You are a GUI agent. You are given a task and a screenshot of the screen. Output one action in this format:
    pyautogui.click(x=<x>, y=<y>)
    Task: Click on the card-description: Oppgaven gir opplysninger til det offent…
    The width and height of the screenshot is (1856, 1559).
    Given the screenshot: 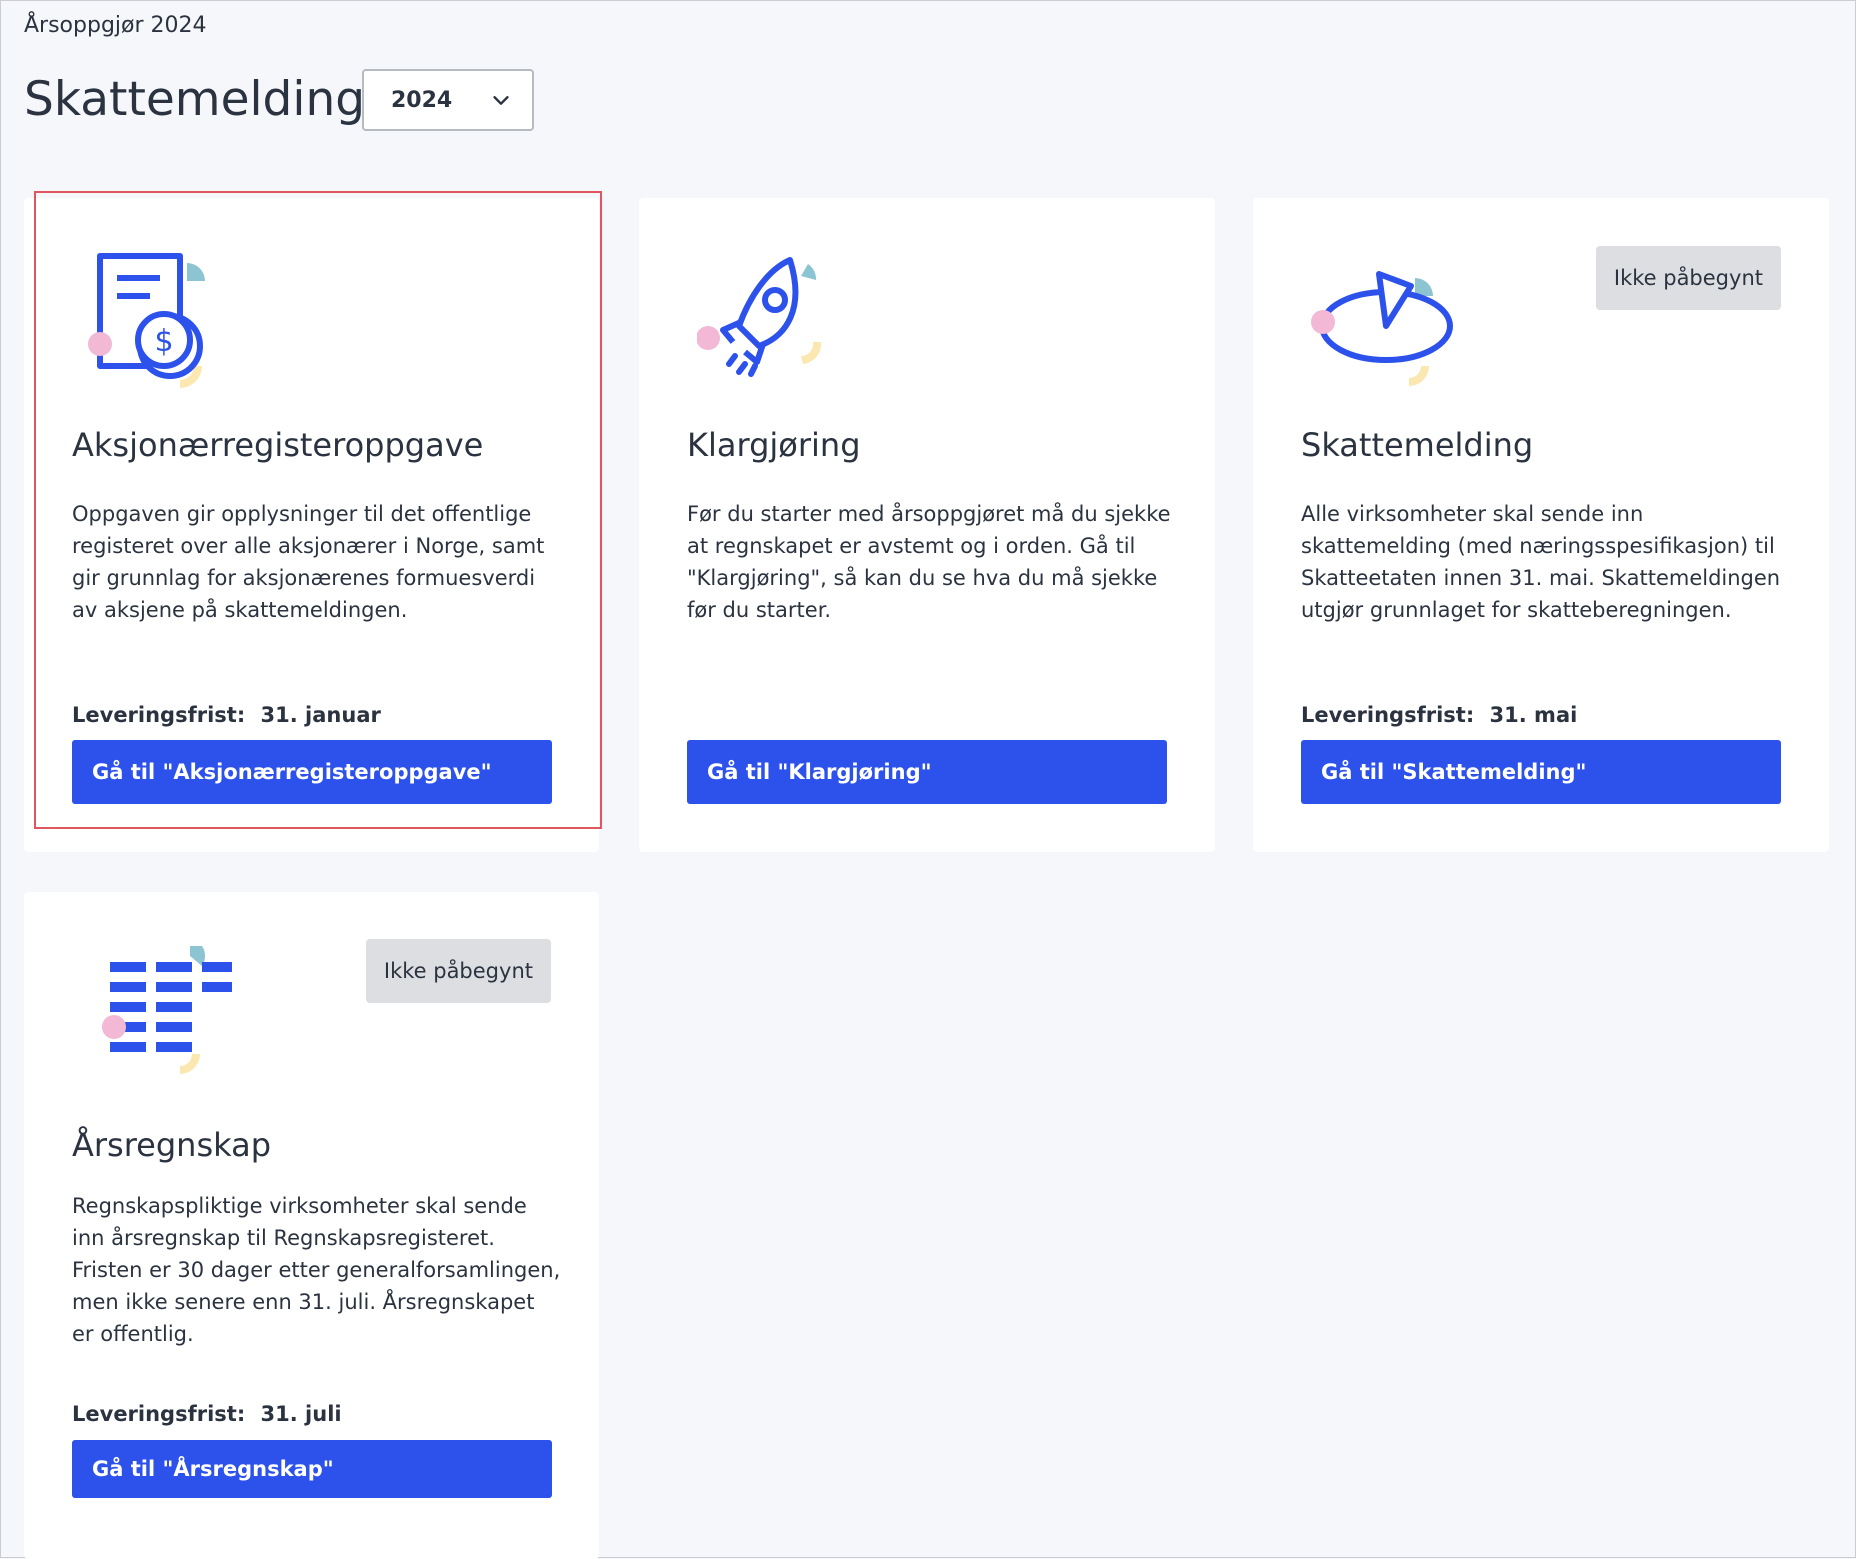 What is the action you would take?
    pyautogui.click(x=308, y=562)
    